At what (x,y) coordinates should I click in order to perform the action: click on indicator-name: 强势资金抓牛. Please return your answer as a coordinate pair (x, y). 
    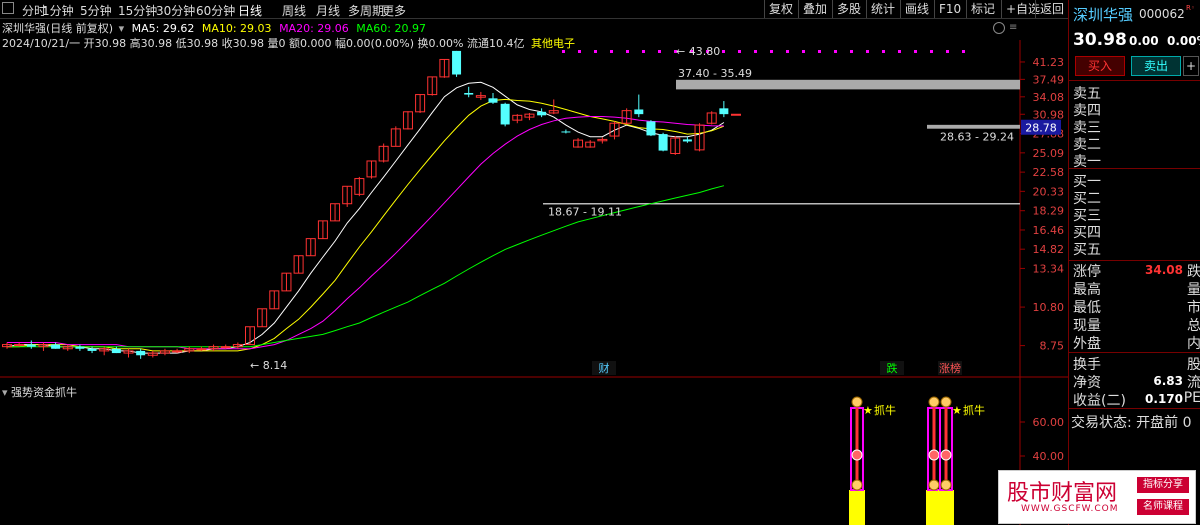
    Looking at the image, I should click on (44, 392).